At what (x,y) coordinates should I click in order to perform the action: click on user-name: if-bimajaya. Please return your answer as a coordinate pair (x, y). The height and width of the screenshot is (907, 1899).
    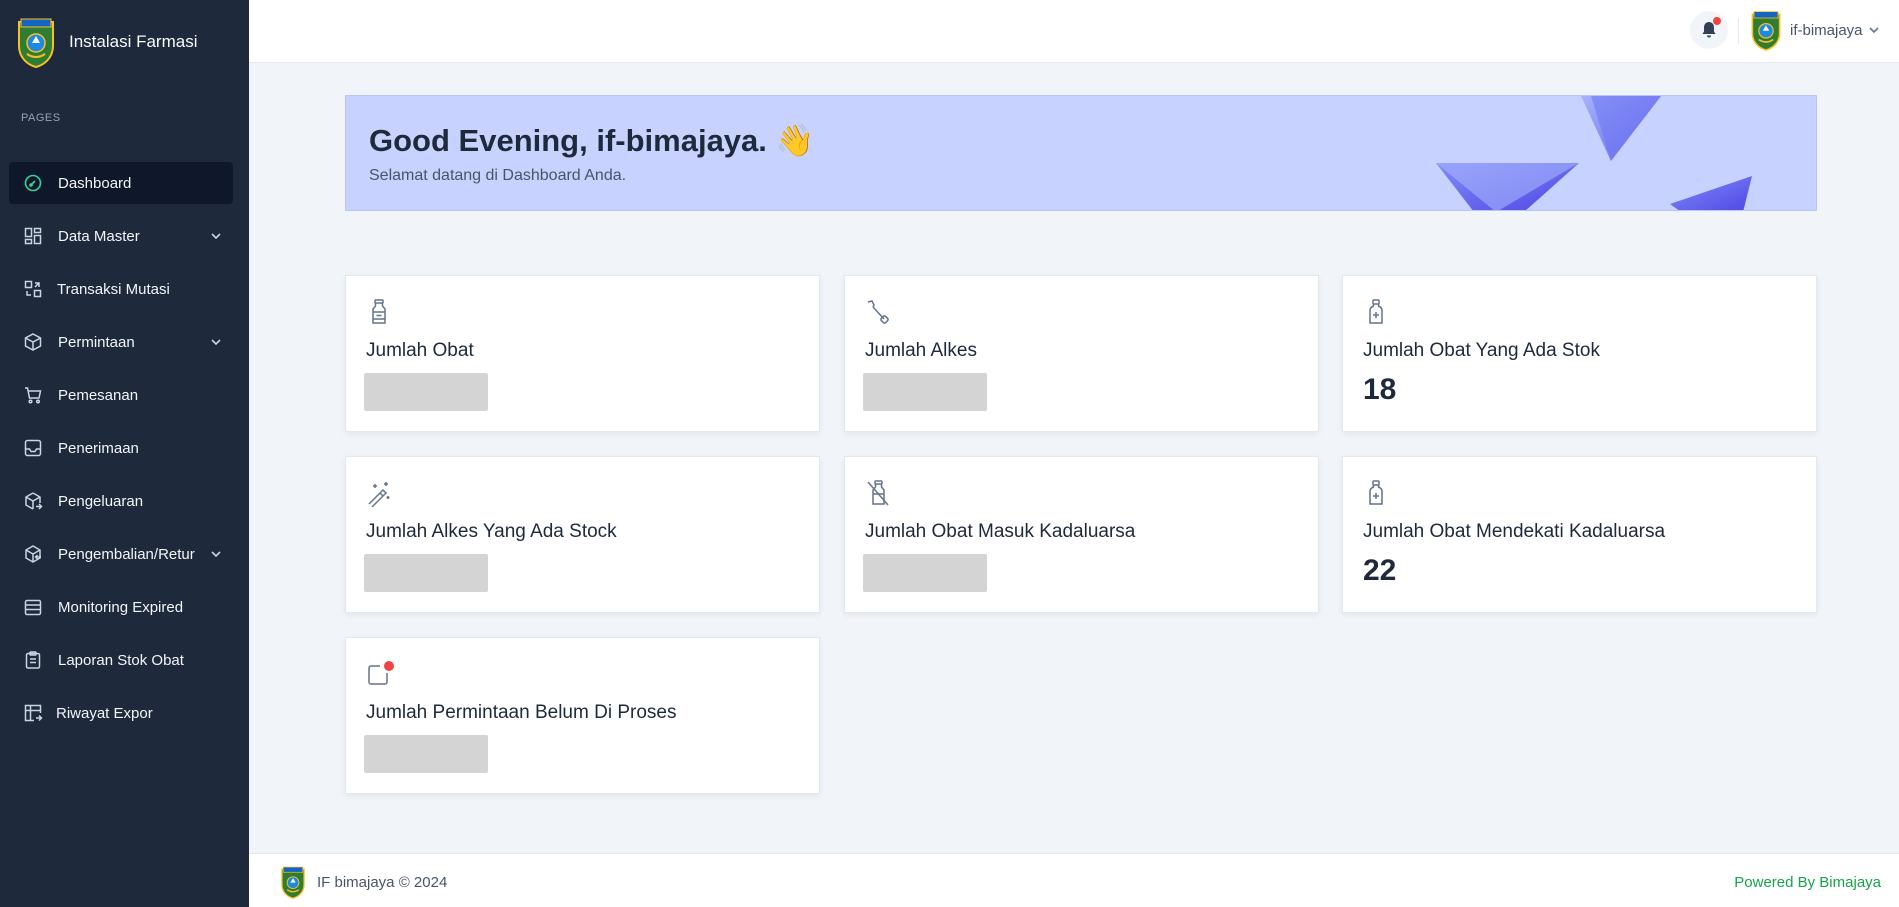
    Looking at the image, I should click on (1826, 30).